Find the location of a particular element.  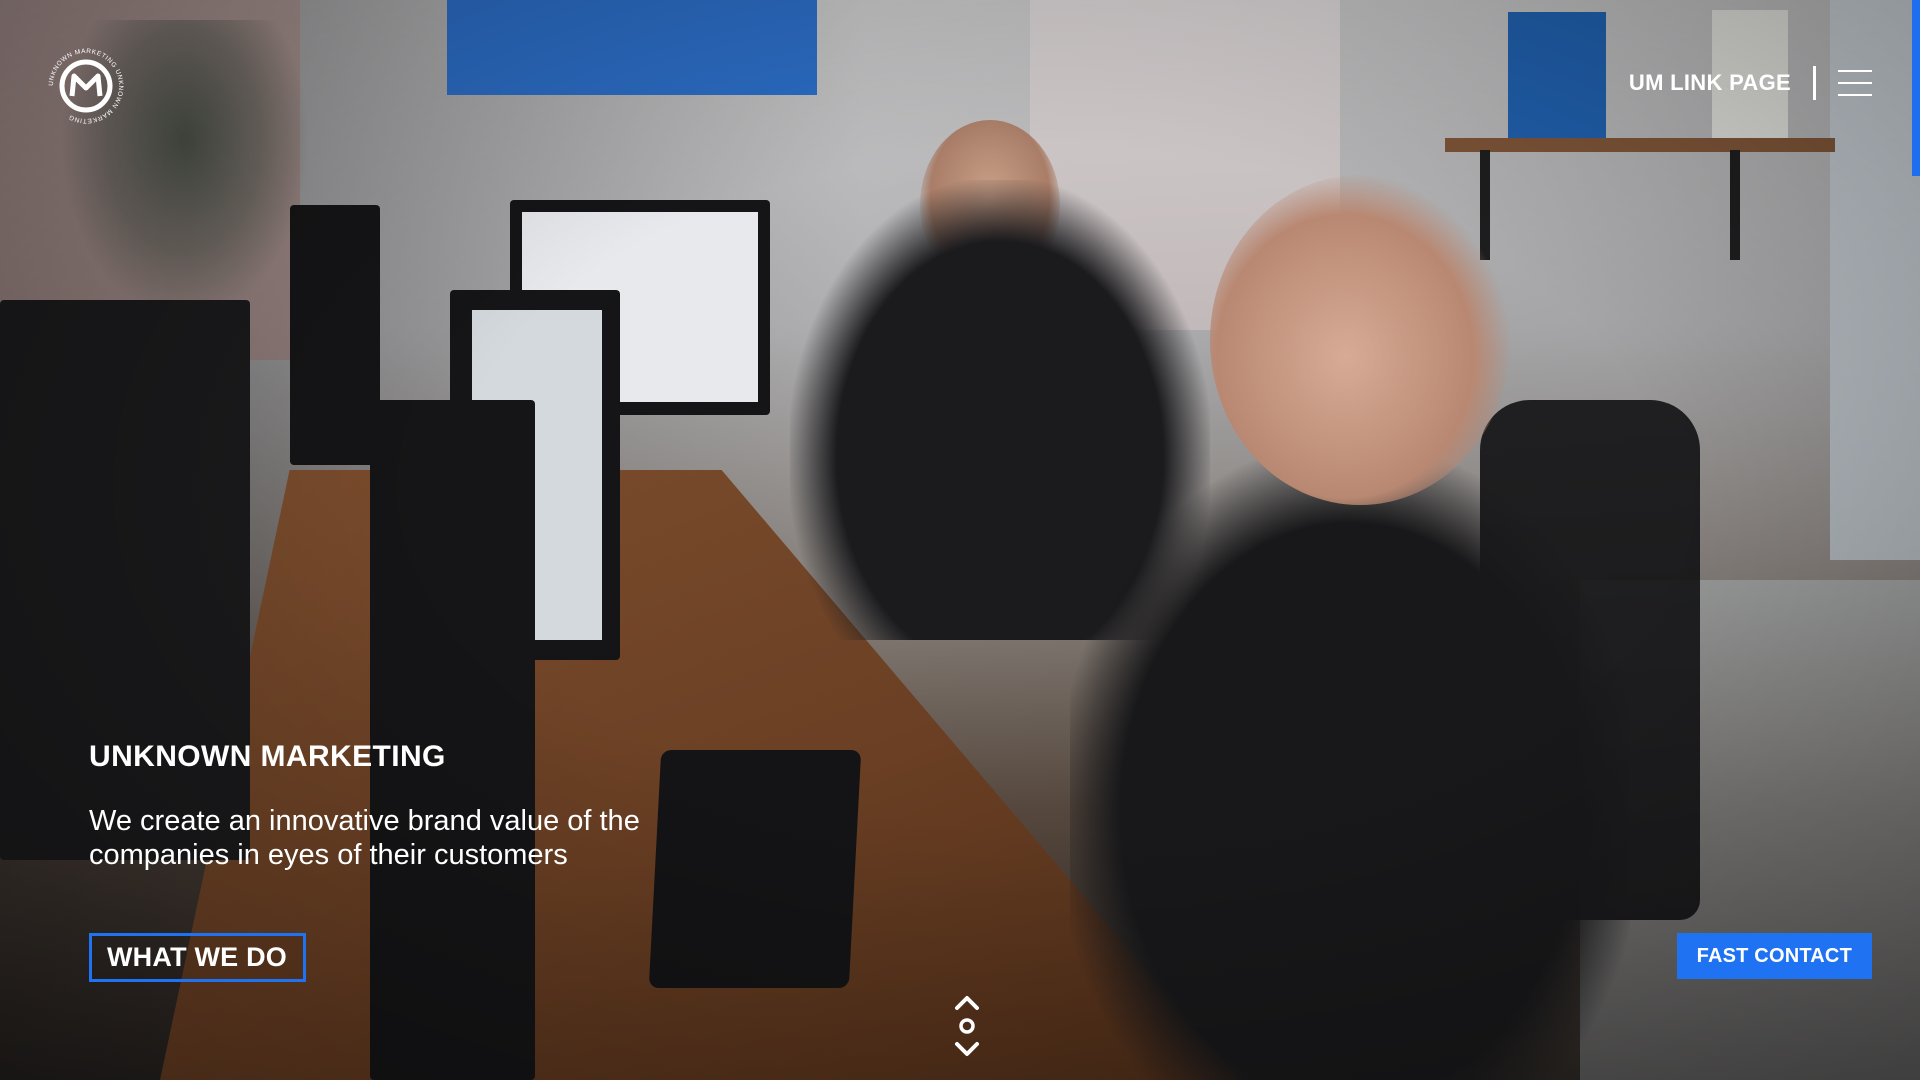

header-divider is located at coordinates (1814, 83).